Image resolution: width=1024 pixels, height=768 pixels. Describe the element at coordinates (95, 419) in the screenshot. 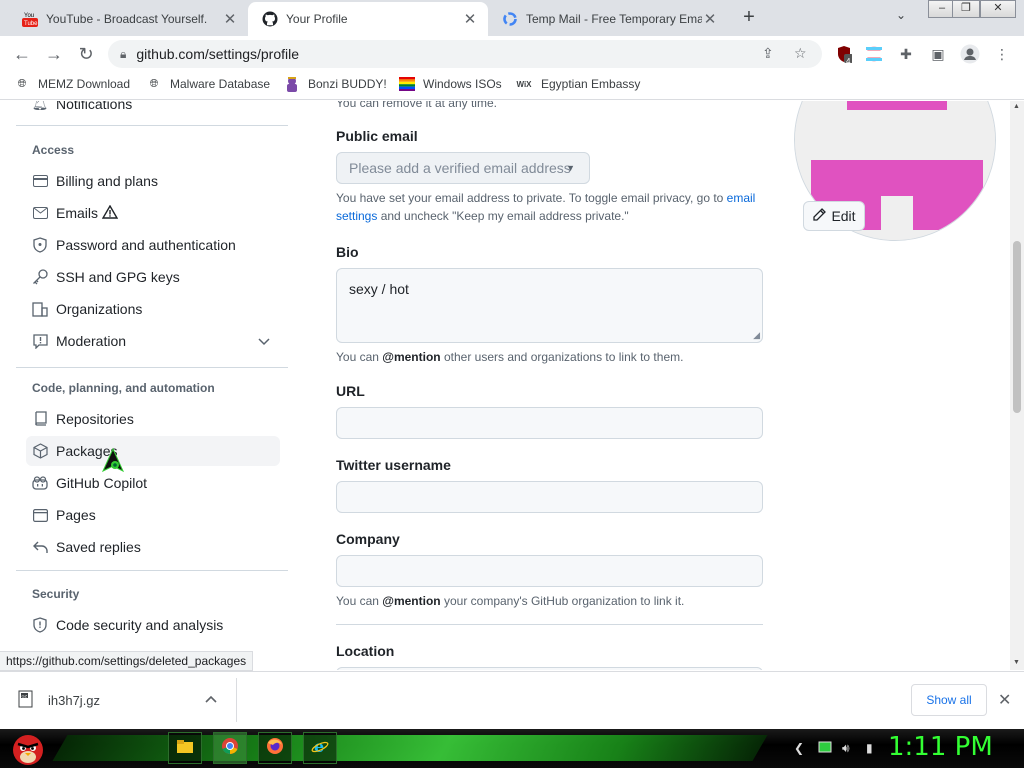

I see `sidebar-item-label: Repositories` at that location.